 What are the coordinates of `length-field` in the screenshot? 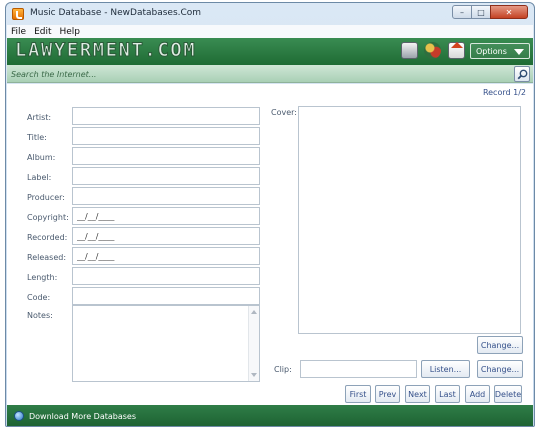 It's located at (166, 276).